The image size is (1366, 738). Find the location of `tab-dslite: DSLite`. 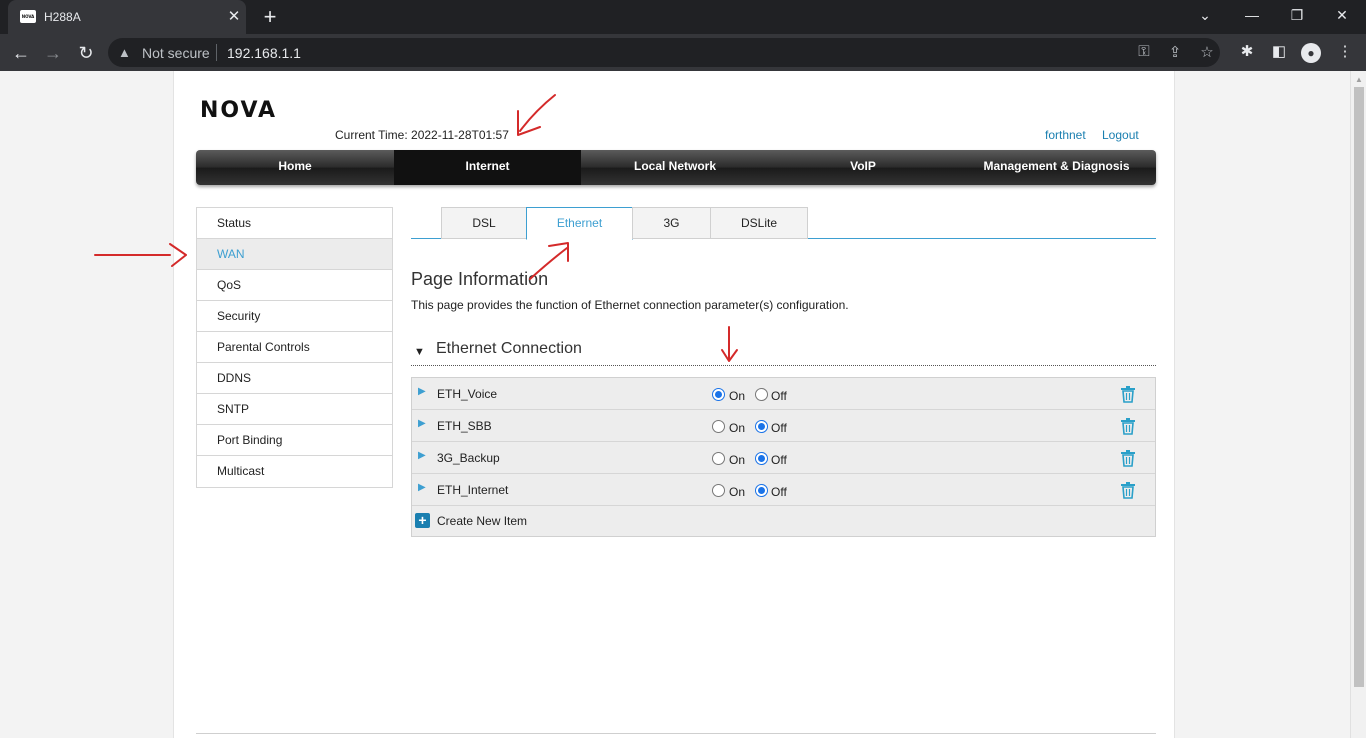

tab-dslite: DSLite is located at coordinates (759, 223).